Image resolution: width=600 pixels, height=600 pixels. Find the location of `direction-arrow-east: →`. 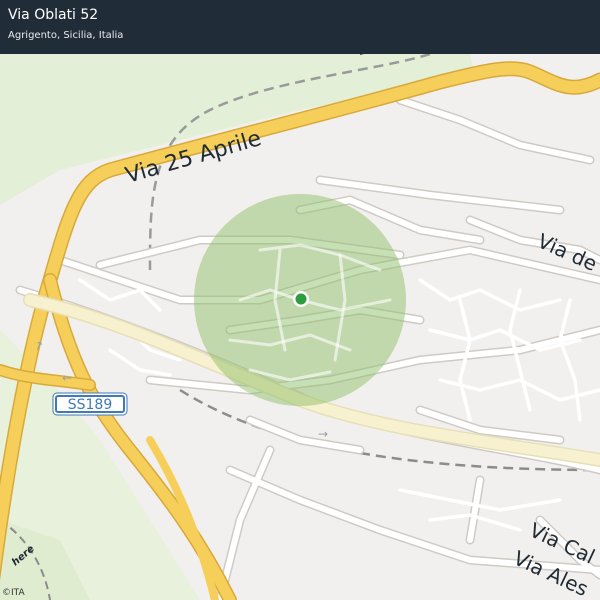

direction-arrow-east: → is located at coordinates (323, 434).